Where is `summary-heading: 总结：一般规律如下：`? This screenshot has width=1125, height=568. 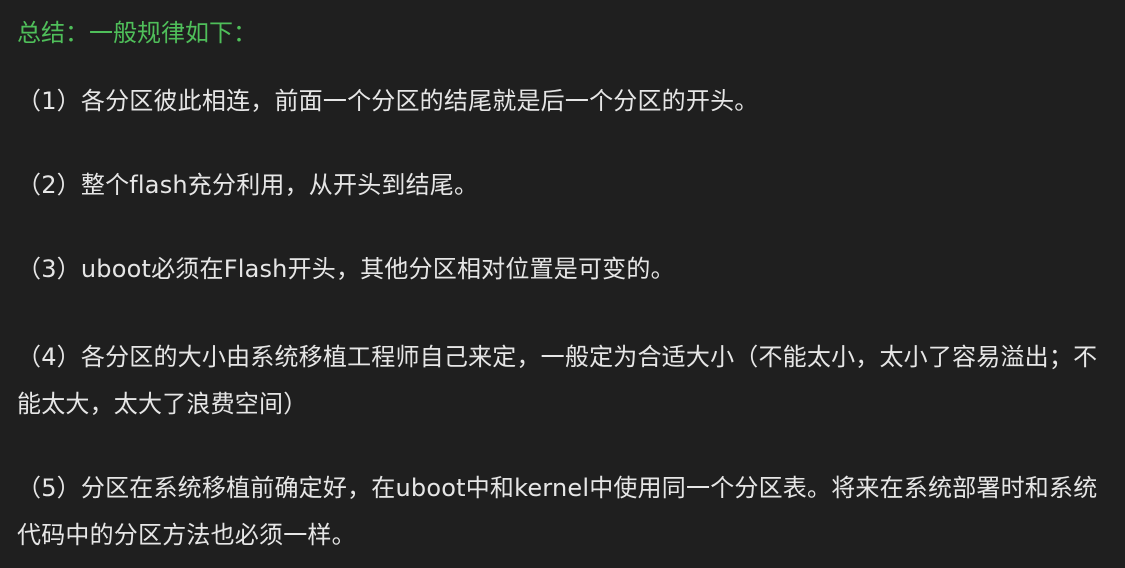 summary-heading: 总结：一般规律如下： is located at coordinates (137, 33).